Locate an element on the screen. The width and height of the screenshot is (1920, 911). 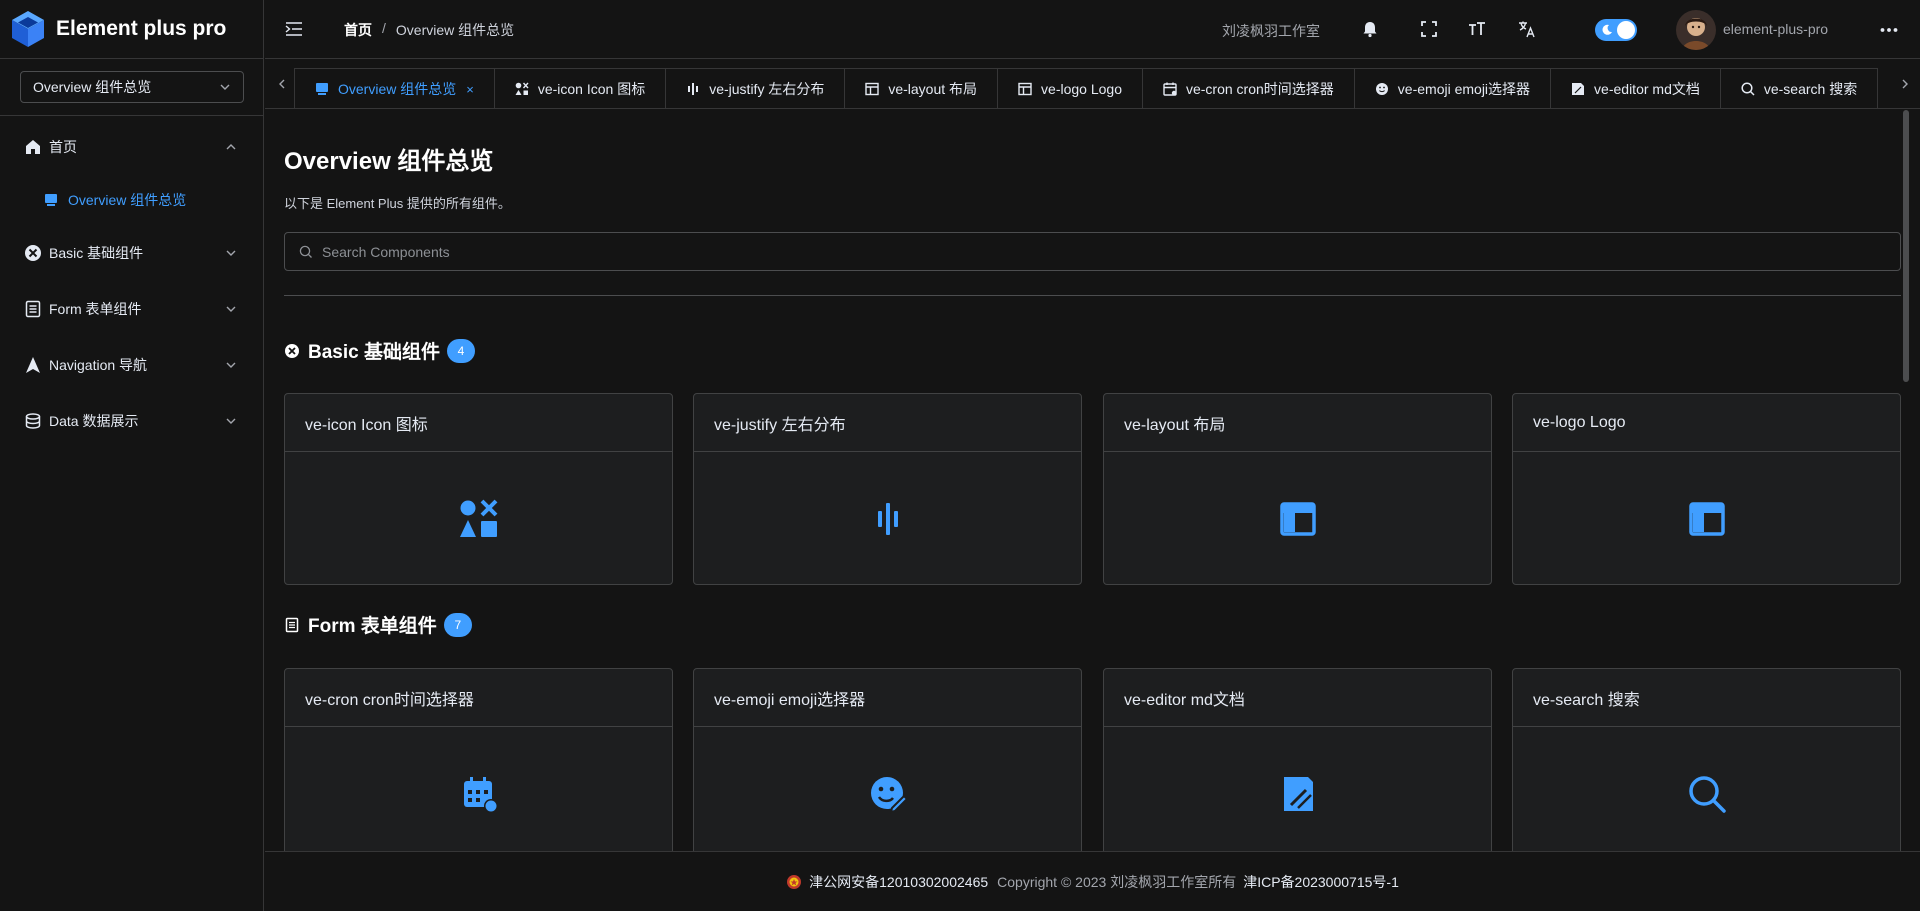
card-title: ve-cron cron时间选择器 is located at coordinates (478, 698).